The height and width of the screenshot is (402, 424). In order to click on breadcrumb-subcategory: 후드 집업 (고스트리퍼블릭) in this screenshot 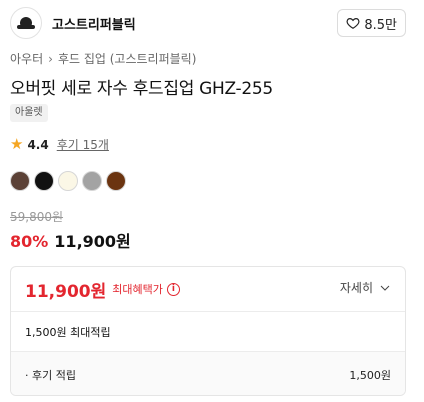, I will do `click(127, 58)`.